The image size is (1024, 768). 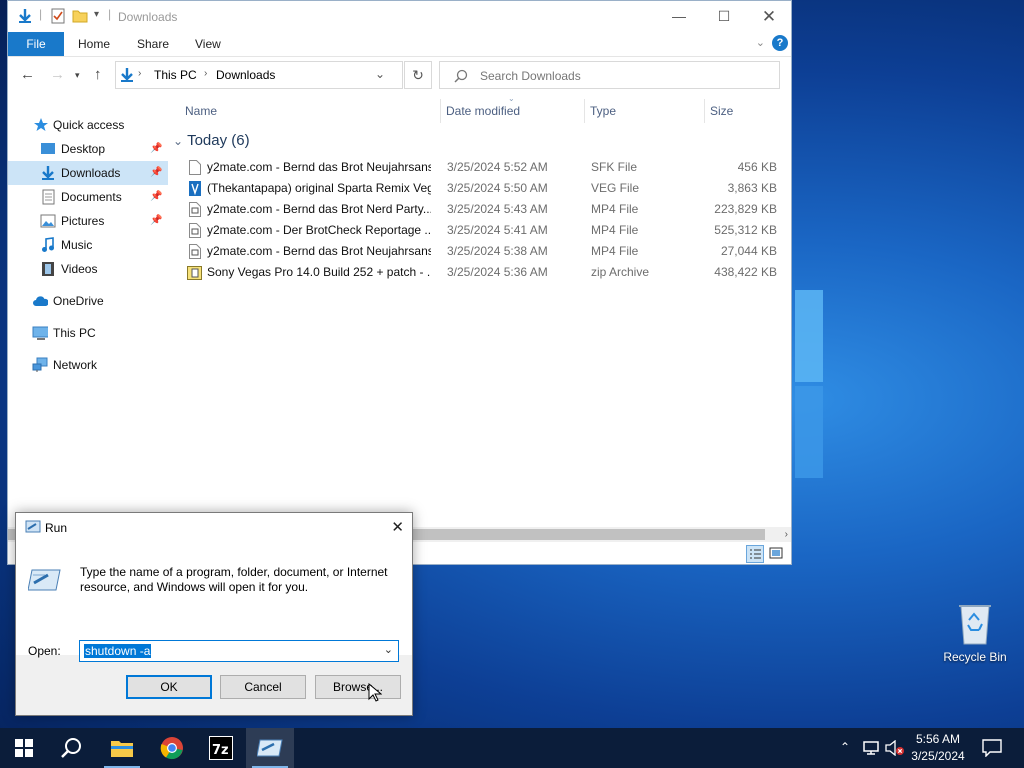 I want to click on maximize-button: ☐, so click(x=724, y=16).